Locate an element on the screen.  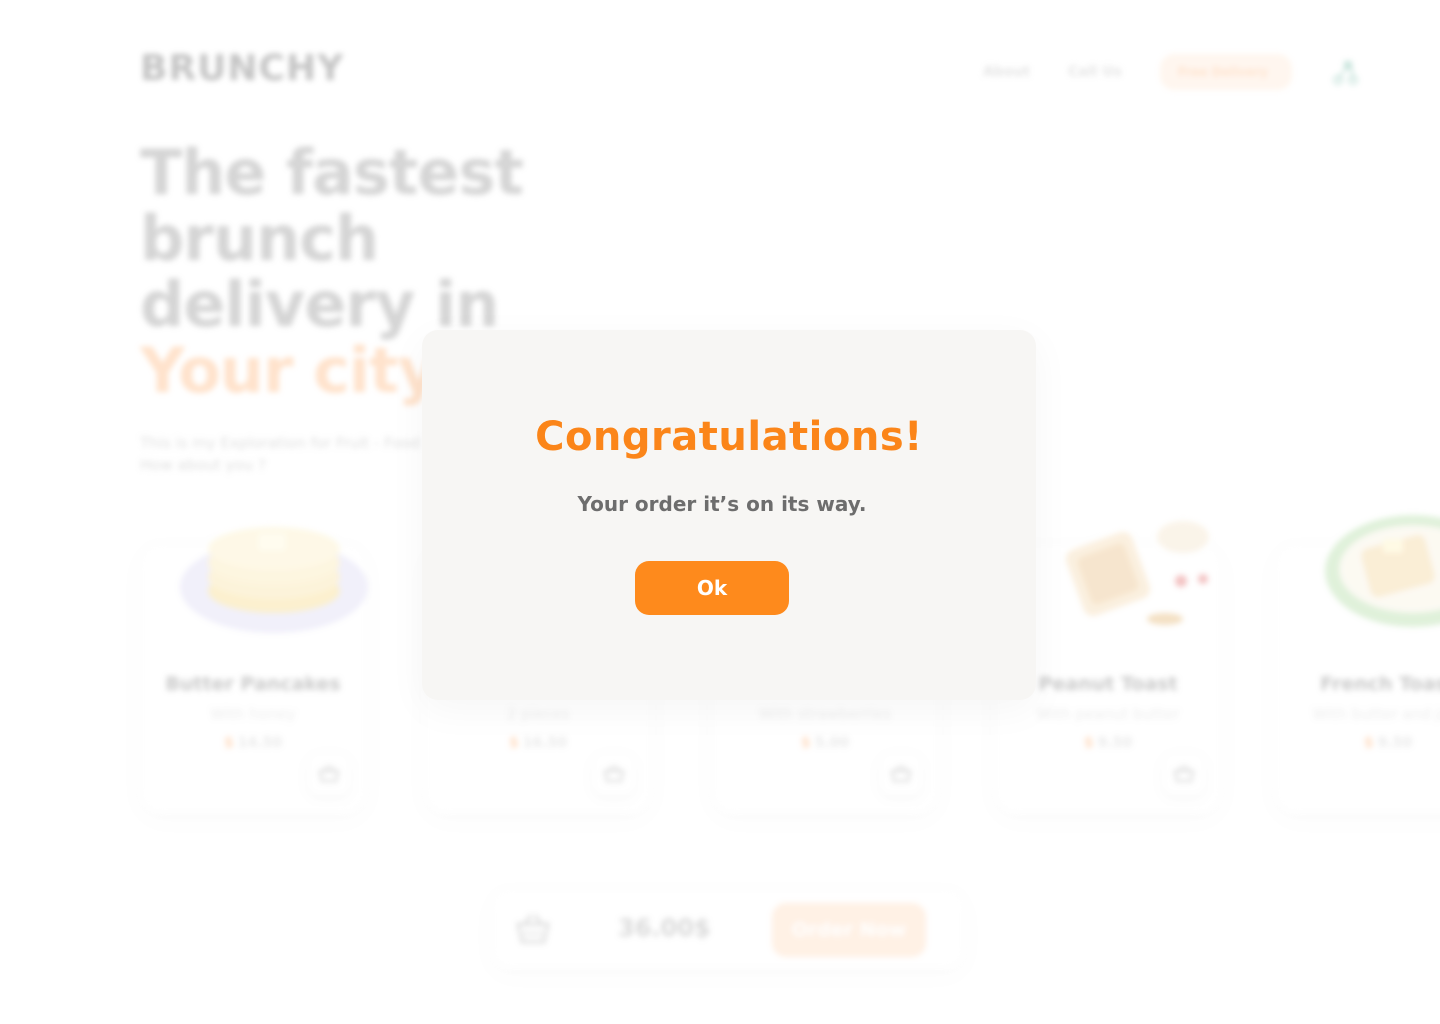
modal-message: Your order it’s on its way. is located at coordinates (722, 504).